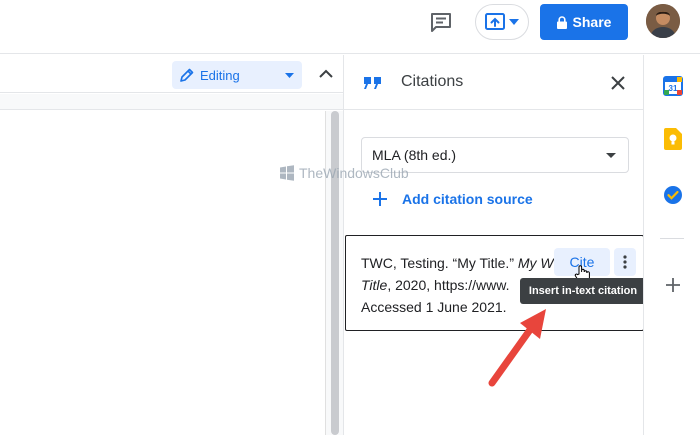 This screenshot has height=435, width=700. I want to click on account-avatar, so click(663, 21).